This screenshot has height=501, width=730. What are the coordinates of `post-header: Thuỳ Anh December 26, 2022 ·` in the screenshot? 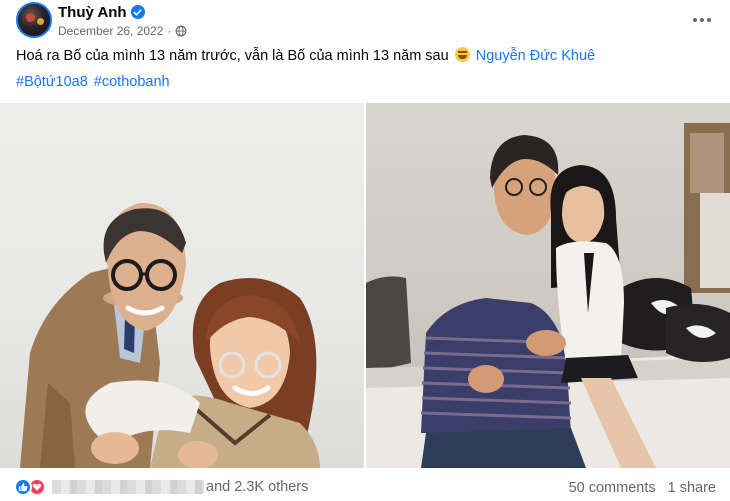 It's located at (366, 21).